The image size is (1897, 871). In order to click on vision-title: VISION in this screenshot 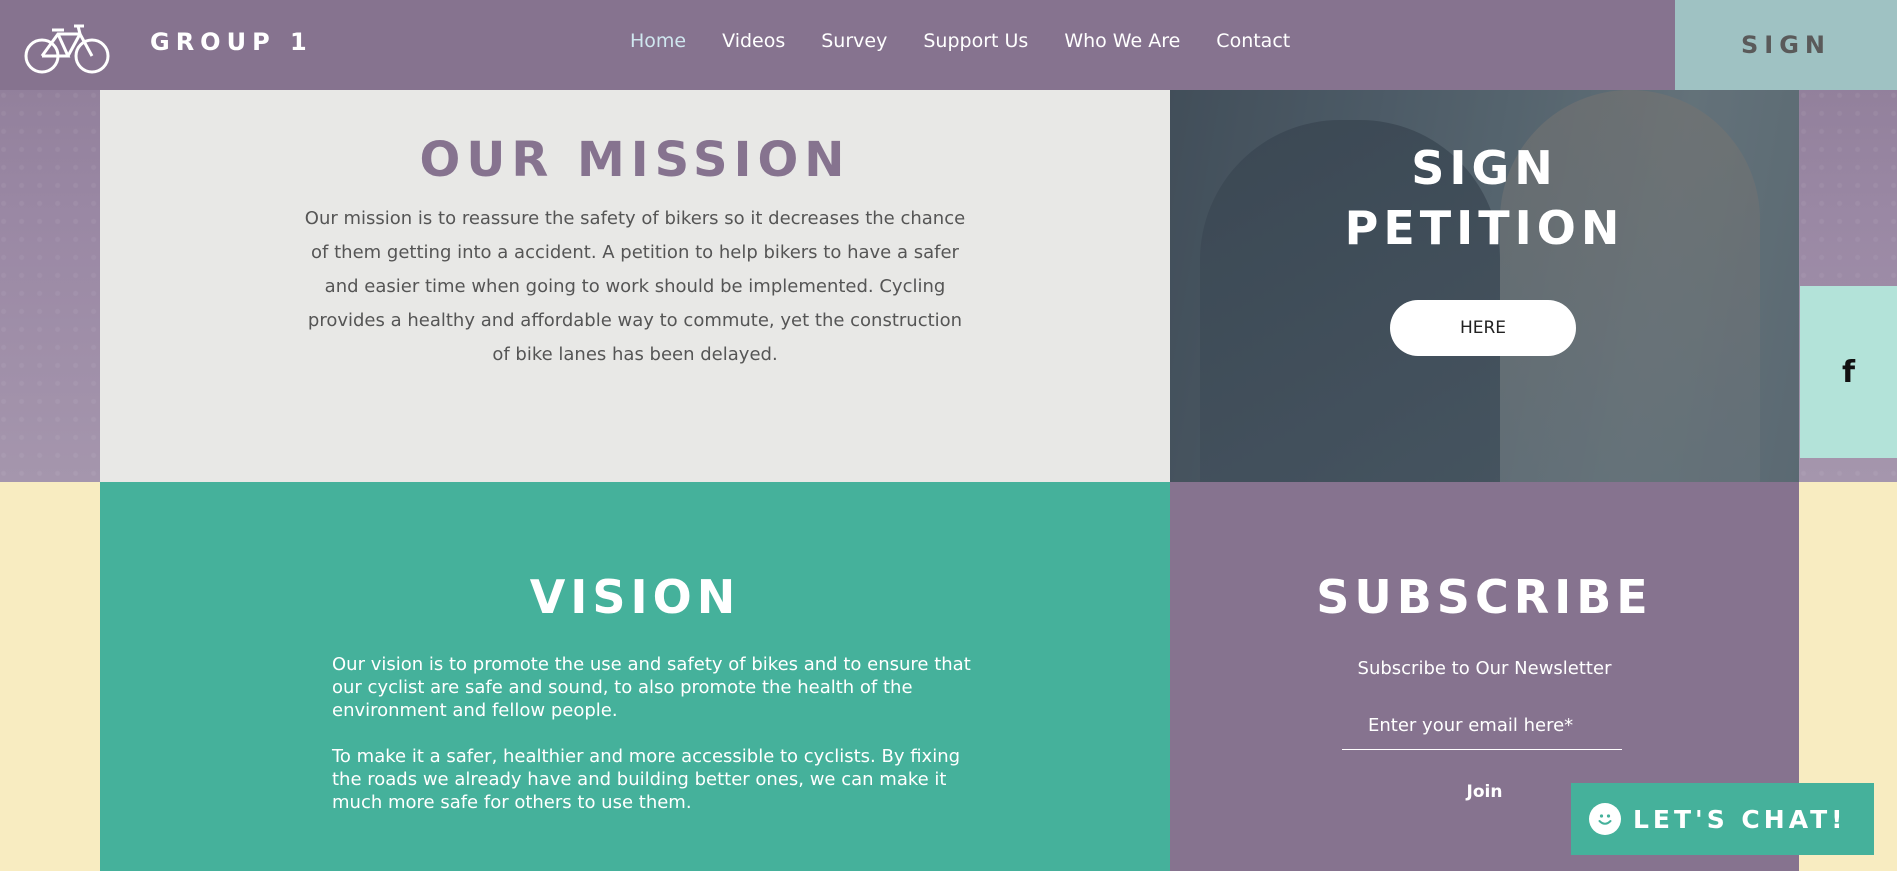, I will do `click(635, 597)`.